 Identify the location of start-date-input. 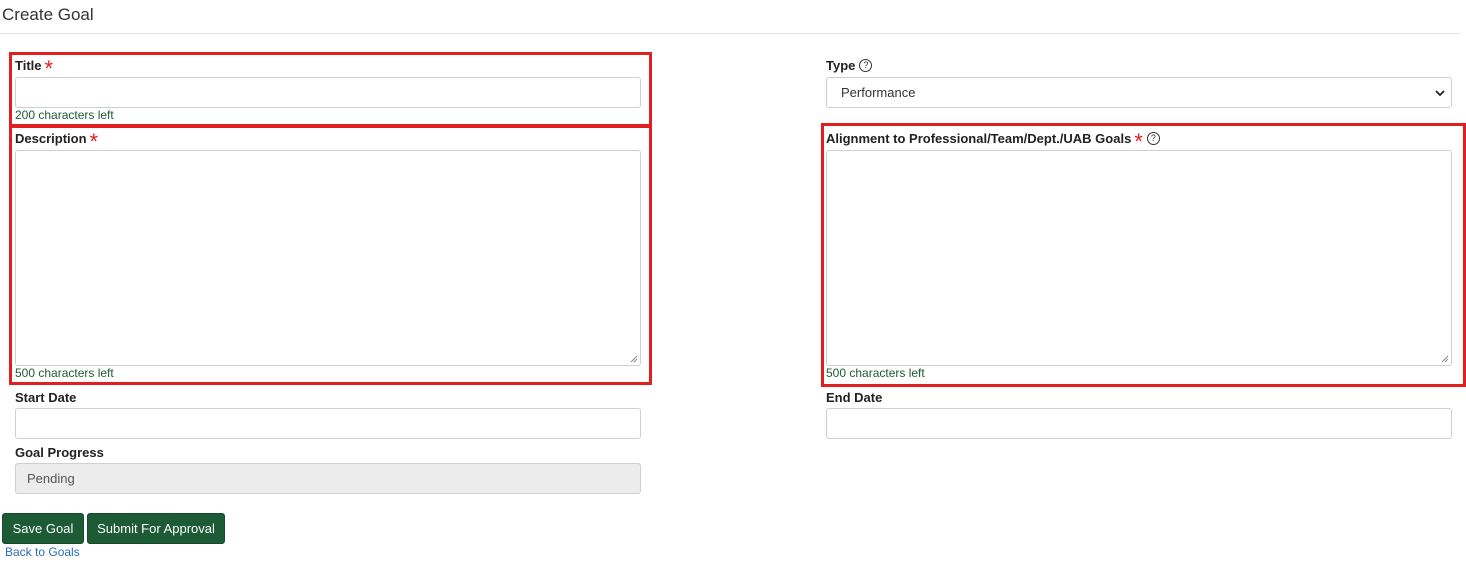
(328, 423).